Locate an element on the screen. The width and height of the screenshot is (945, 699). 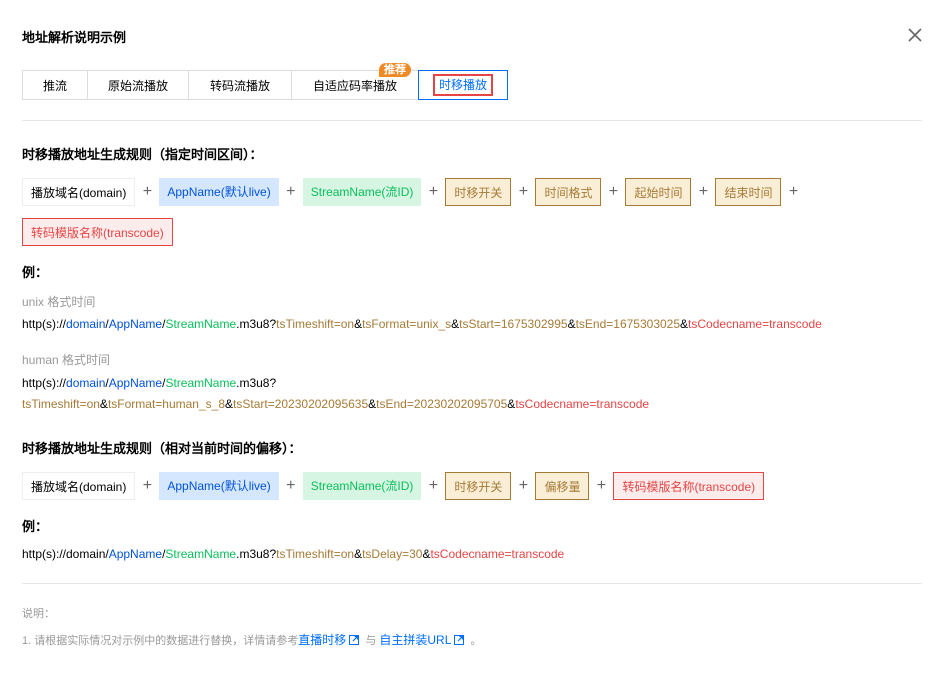
rule1-chips-row2: 转码模版名称(transcode) is located at coordinates (97, 232).